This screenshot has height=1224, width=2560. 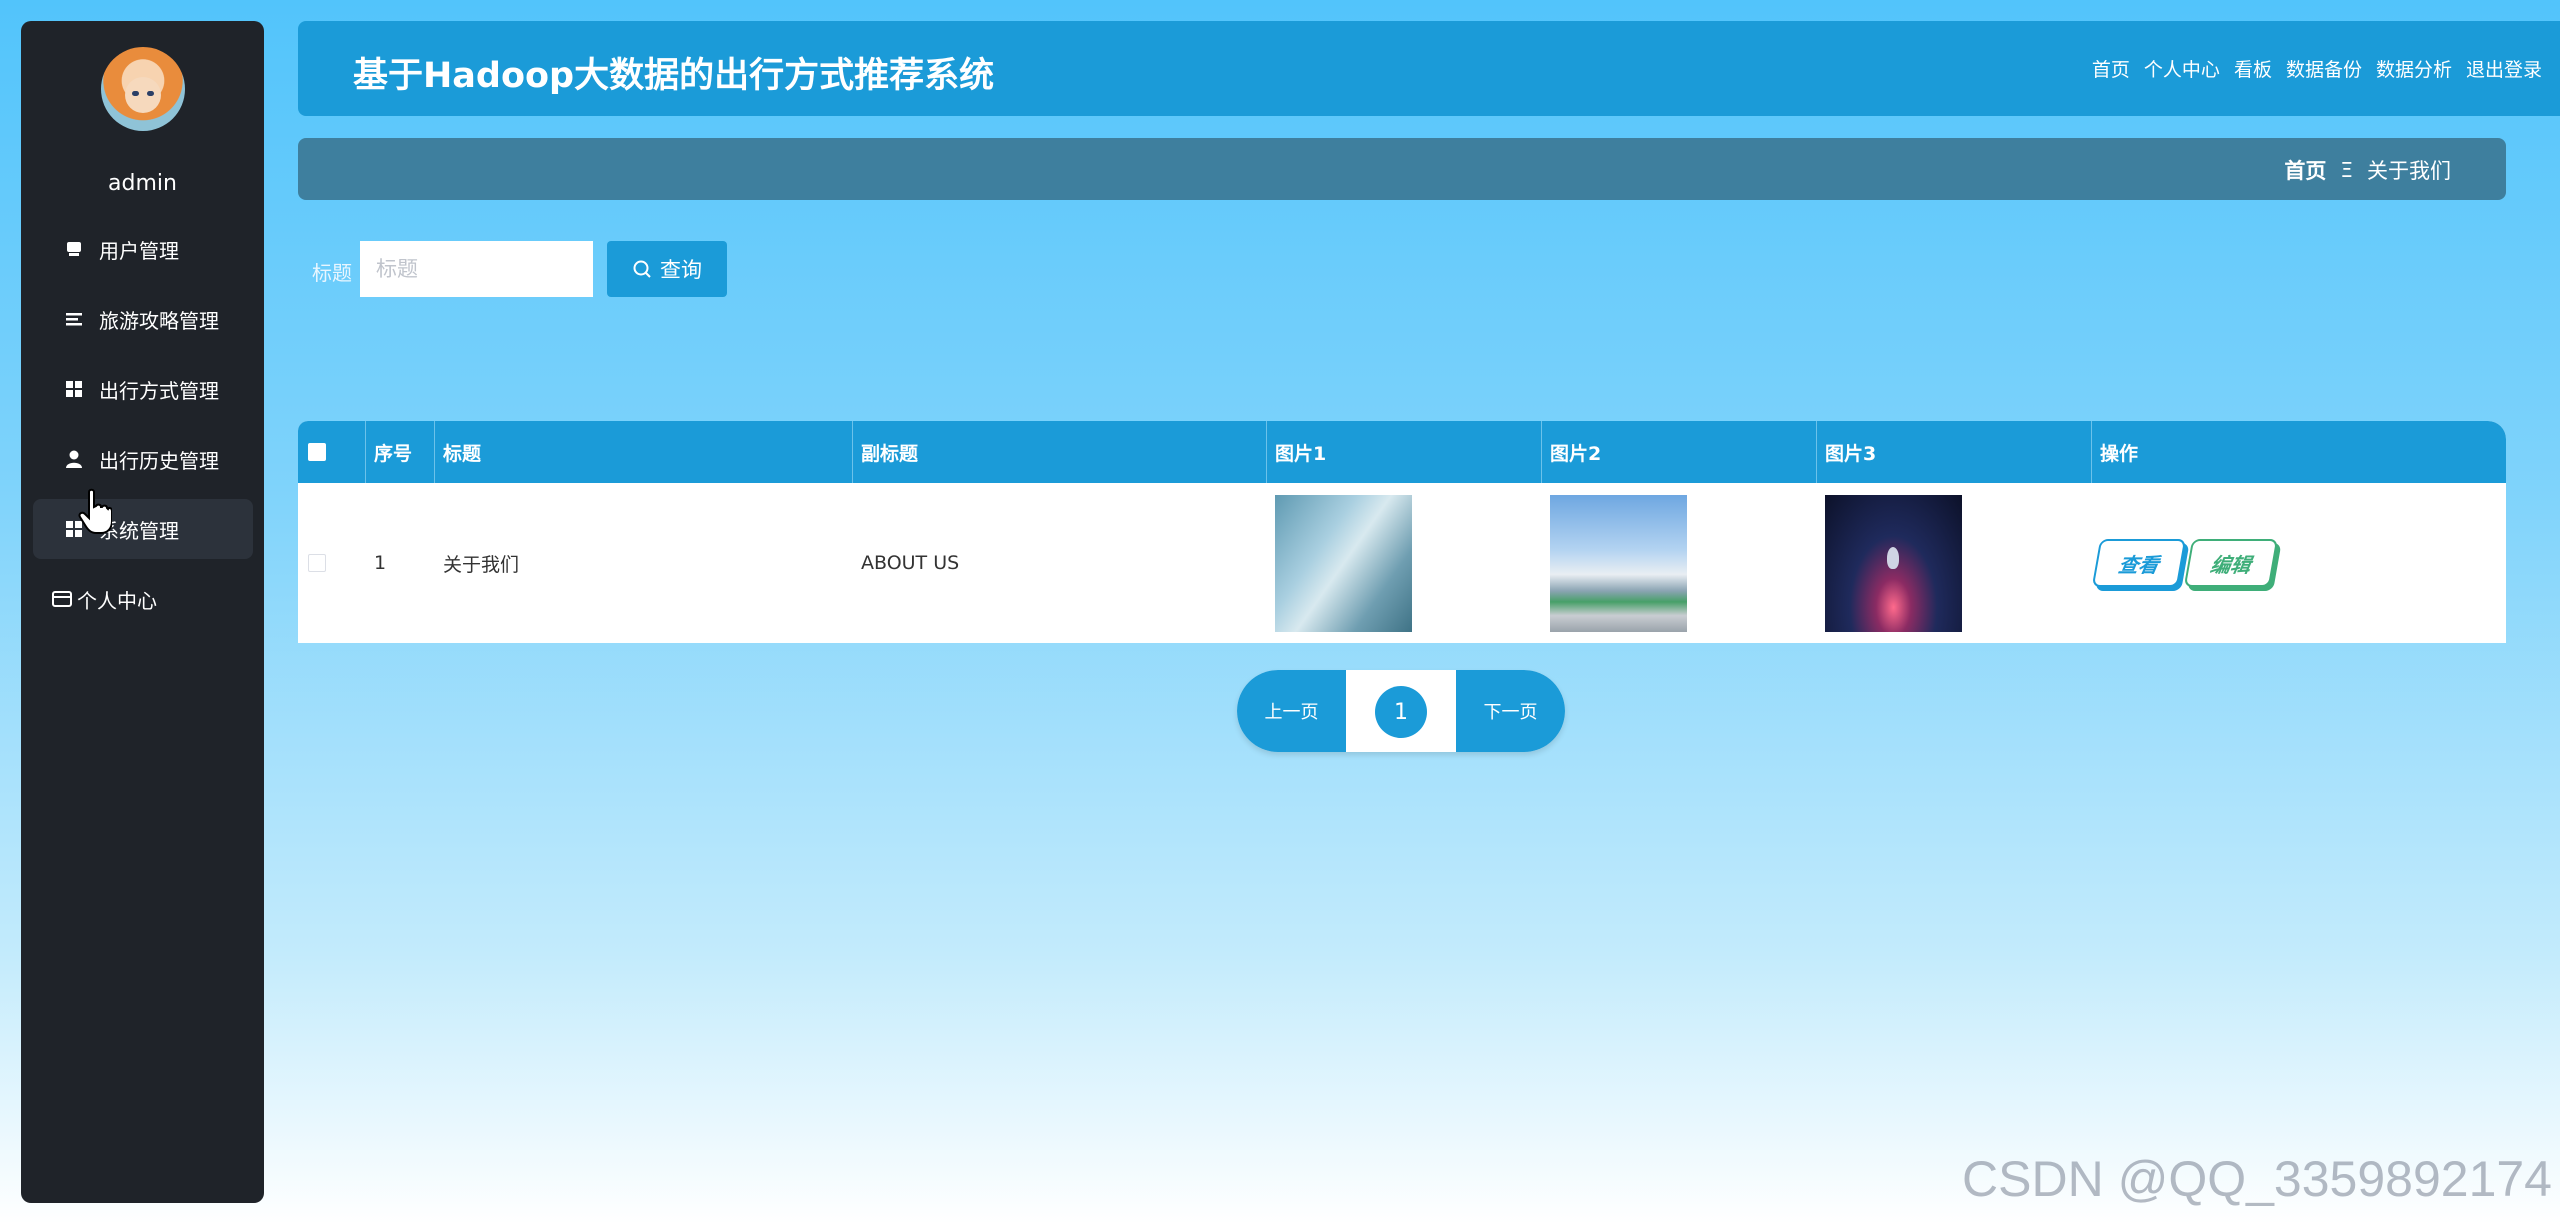 What do you see at coordinates (2346, 170) in the screenshot?
I see `breadcrumb-separator: Ξ` at bounding box center [2346, 170].